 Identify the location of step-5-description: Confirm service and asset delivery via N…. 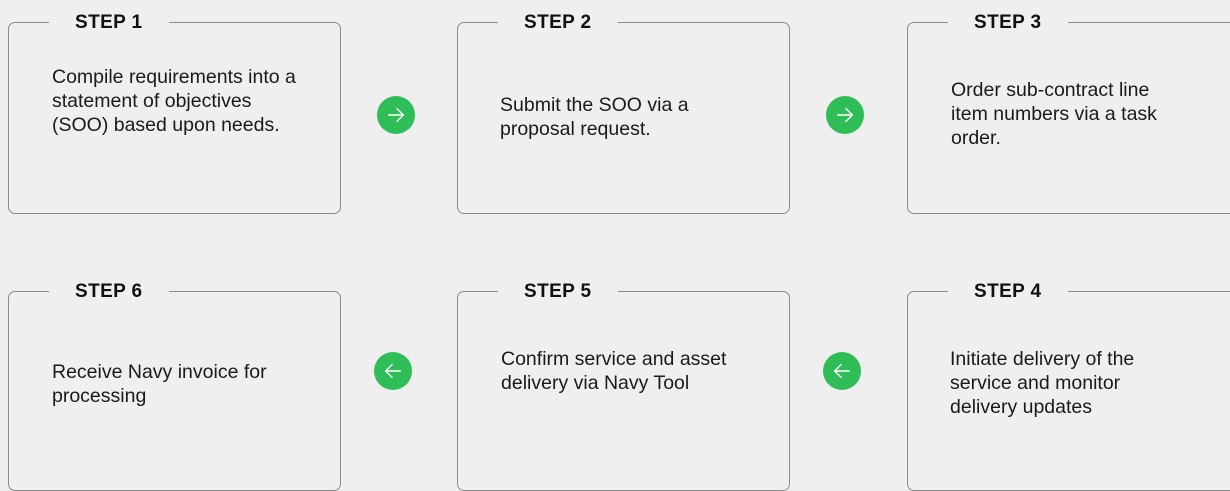
(614, 371).